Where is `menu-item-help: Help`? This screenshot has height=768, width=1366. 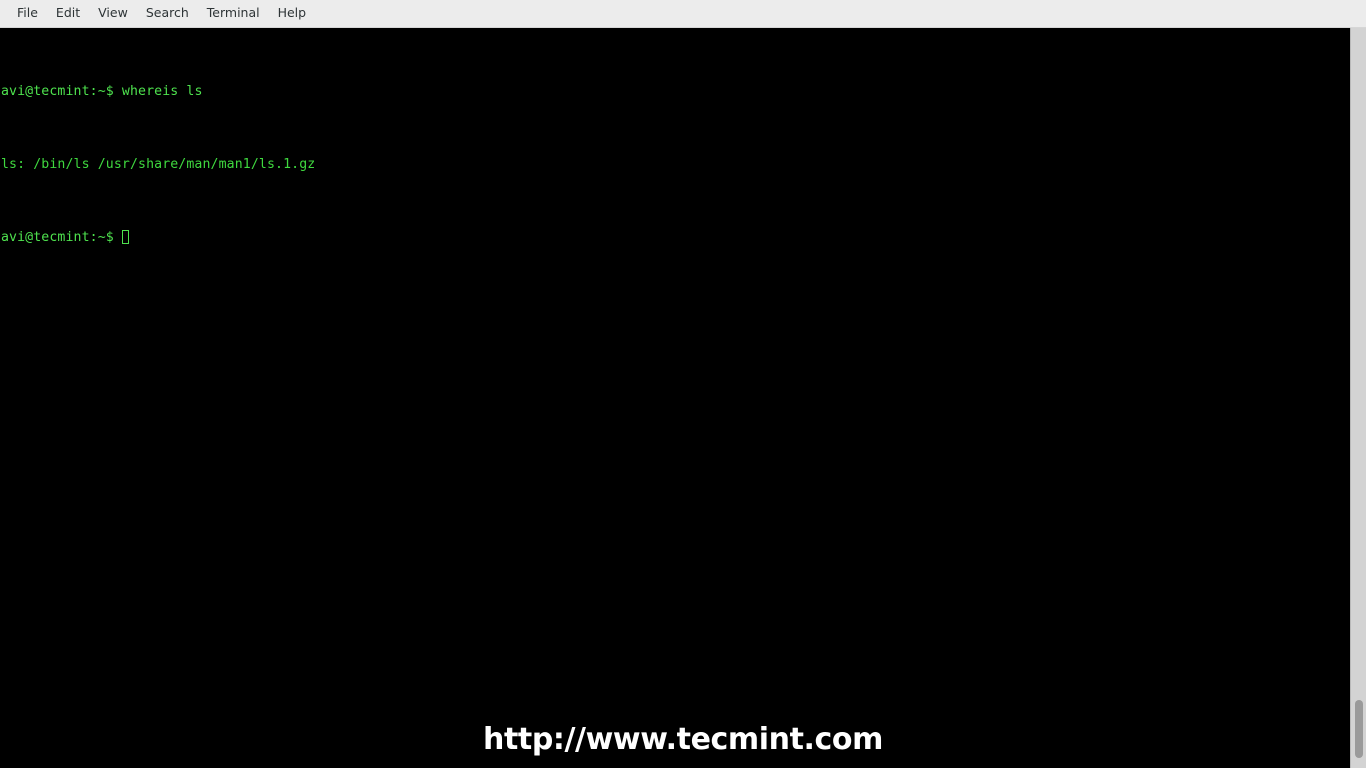 menu-item-help: Help is located at coordinates (292, 14).